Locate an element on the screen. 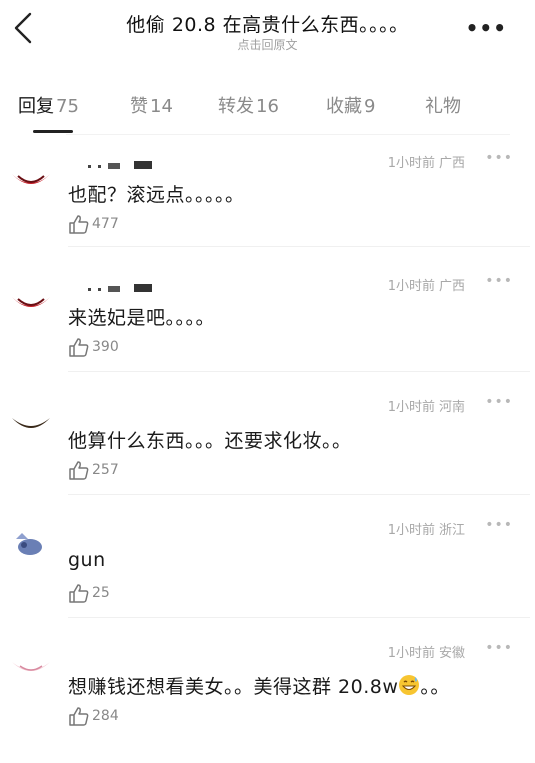  comment-text: 来选妃是吧。。。。 is located at coordinates (142, 318).